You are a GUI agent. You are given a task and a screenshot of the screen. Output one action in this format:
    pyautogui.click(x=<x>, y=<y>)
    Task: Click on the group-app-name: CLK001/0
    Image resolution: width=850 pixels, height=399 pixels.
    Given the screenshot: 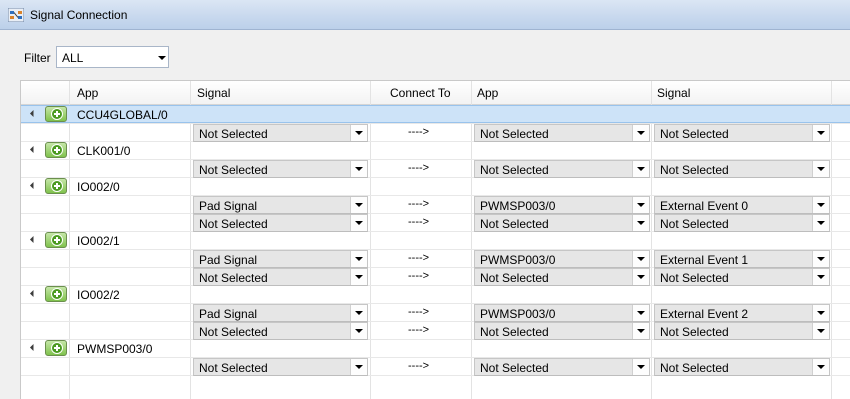 What is the action you would take?
    pyautogui.click(x=104, y=151)
    